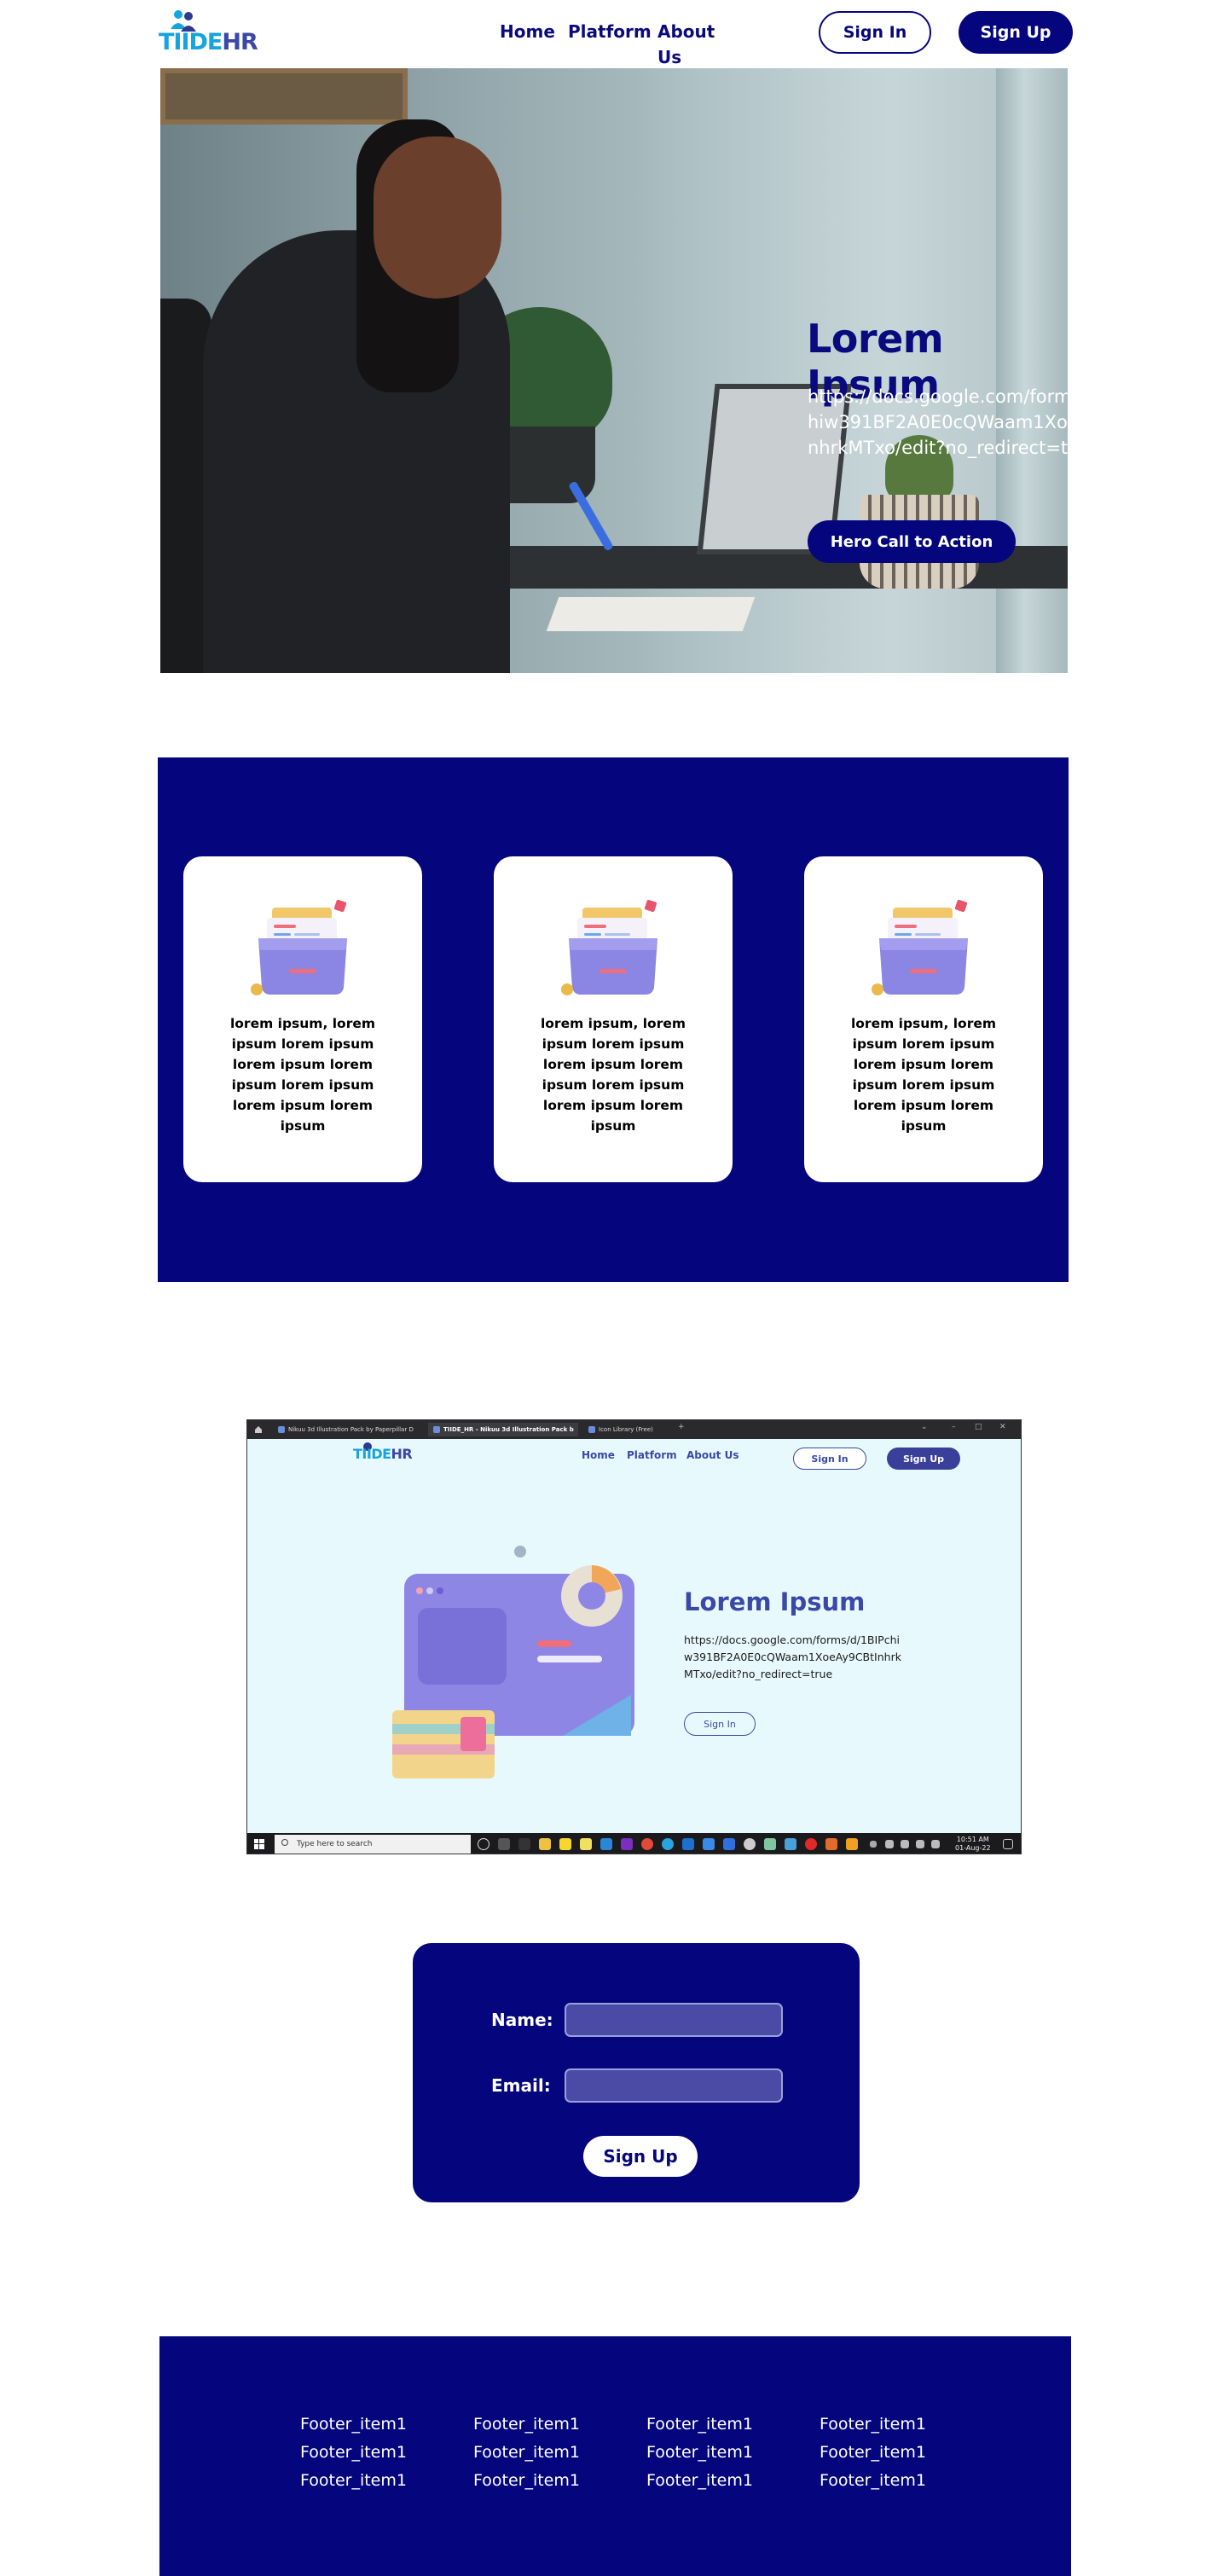  I want to click on hero-photo-frame, so click(284, 96).